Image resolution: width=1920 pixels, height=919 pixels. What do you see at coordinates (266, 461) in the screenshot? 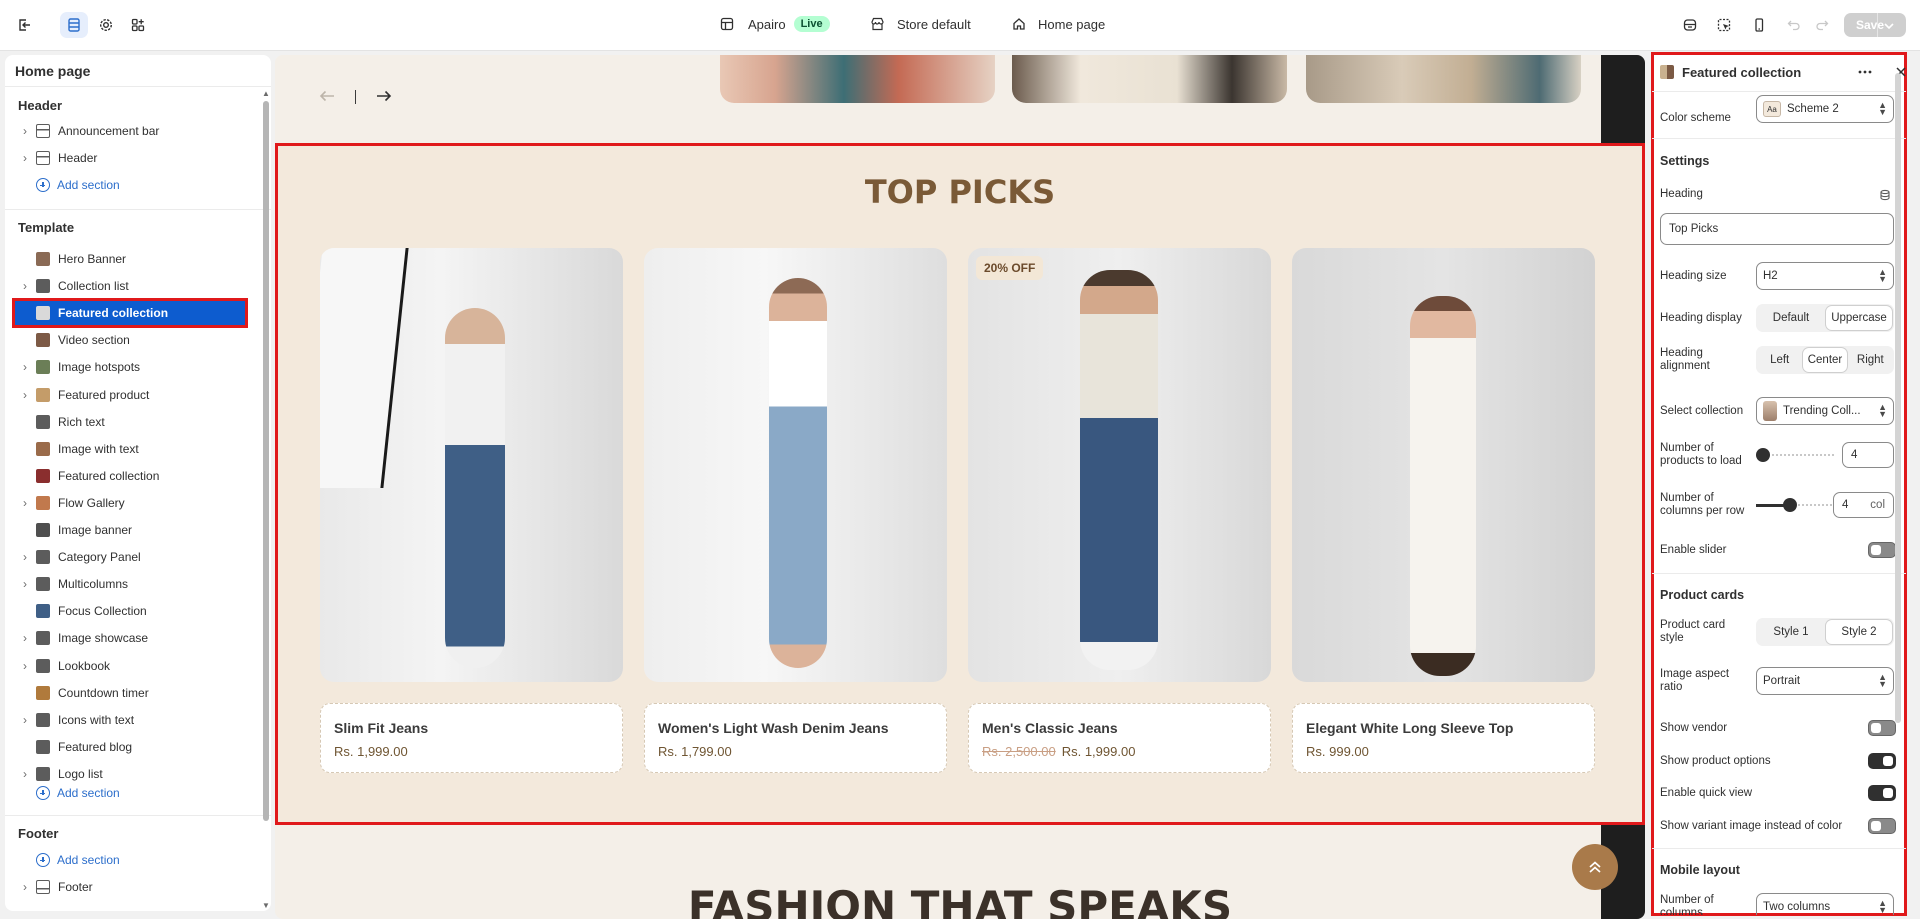
I see `sidebar-scroll-thumb` at bounding box center [266, 461].